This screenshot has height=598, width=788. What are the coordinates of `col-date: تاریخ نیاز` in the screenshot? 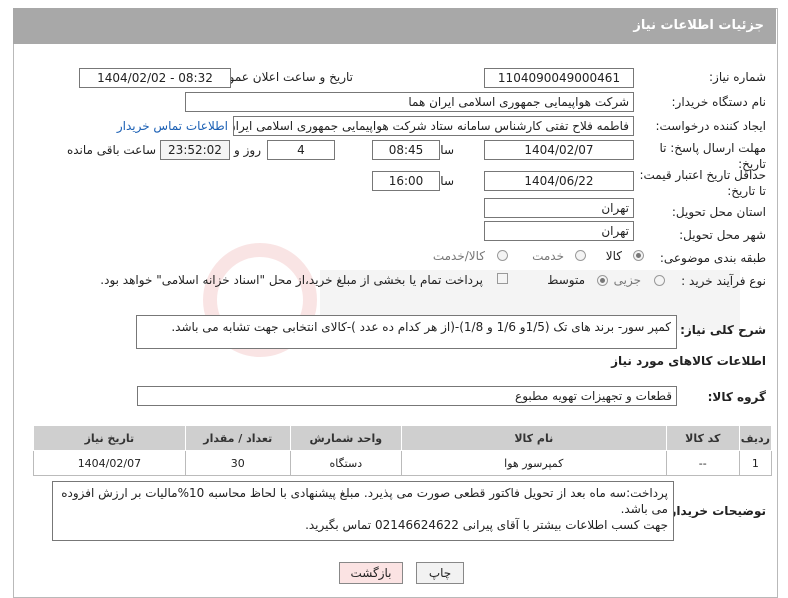 It's located at (109, 438).